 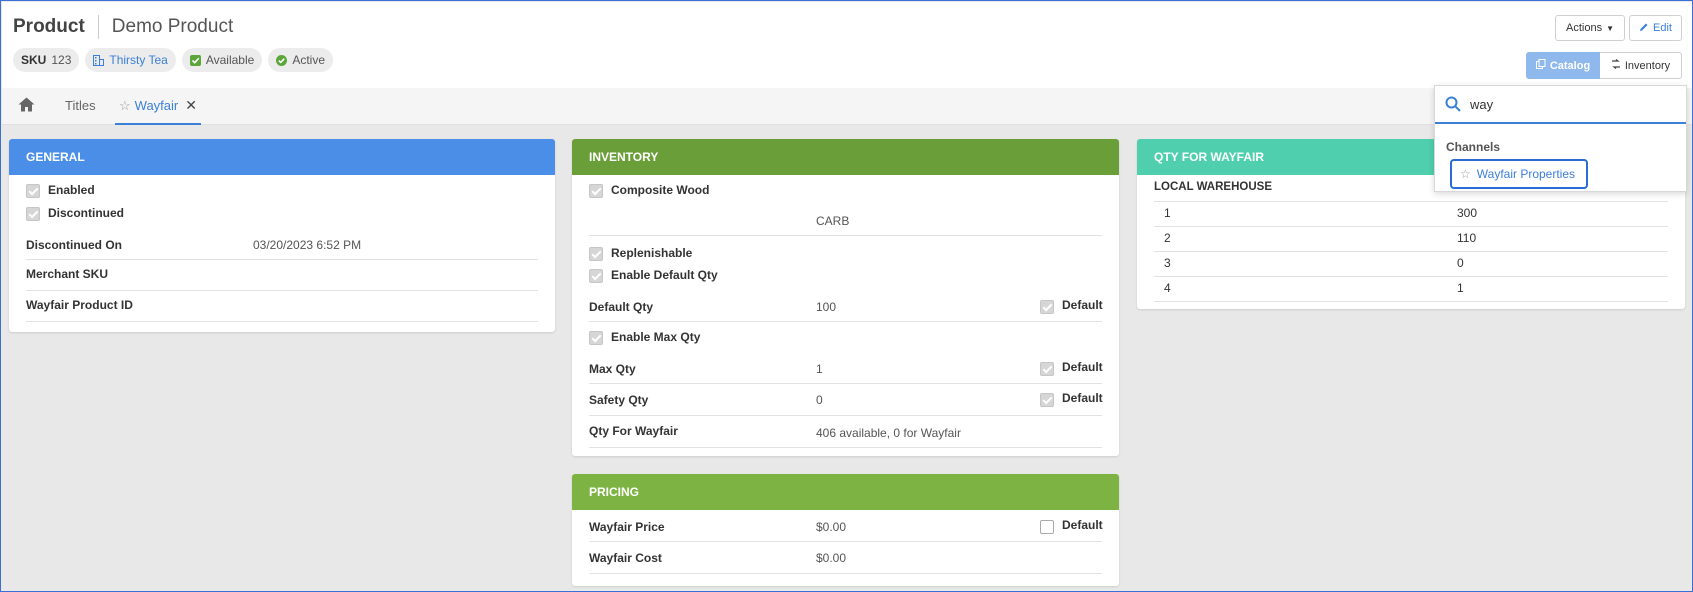 I want to click on tab-titles: Titles, so click(x=80, y=105).